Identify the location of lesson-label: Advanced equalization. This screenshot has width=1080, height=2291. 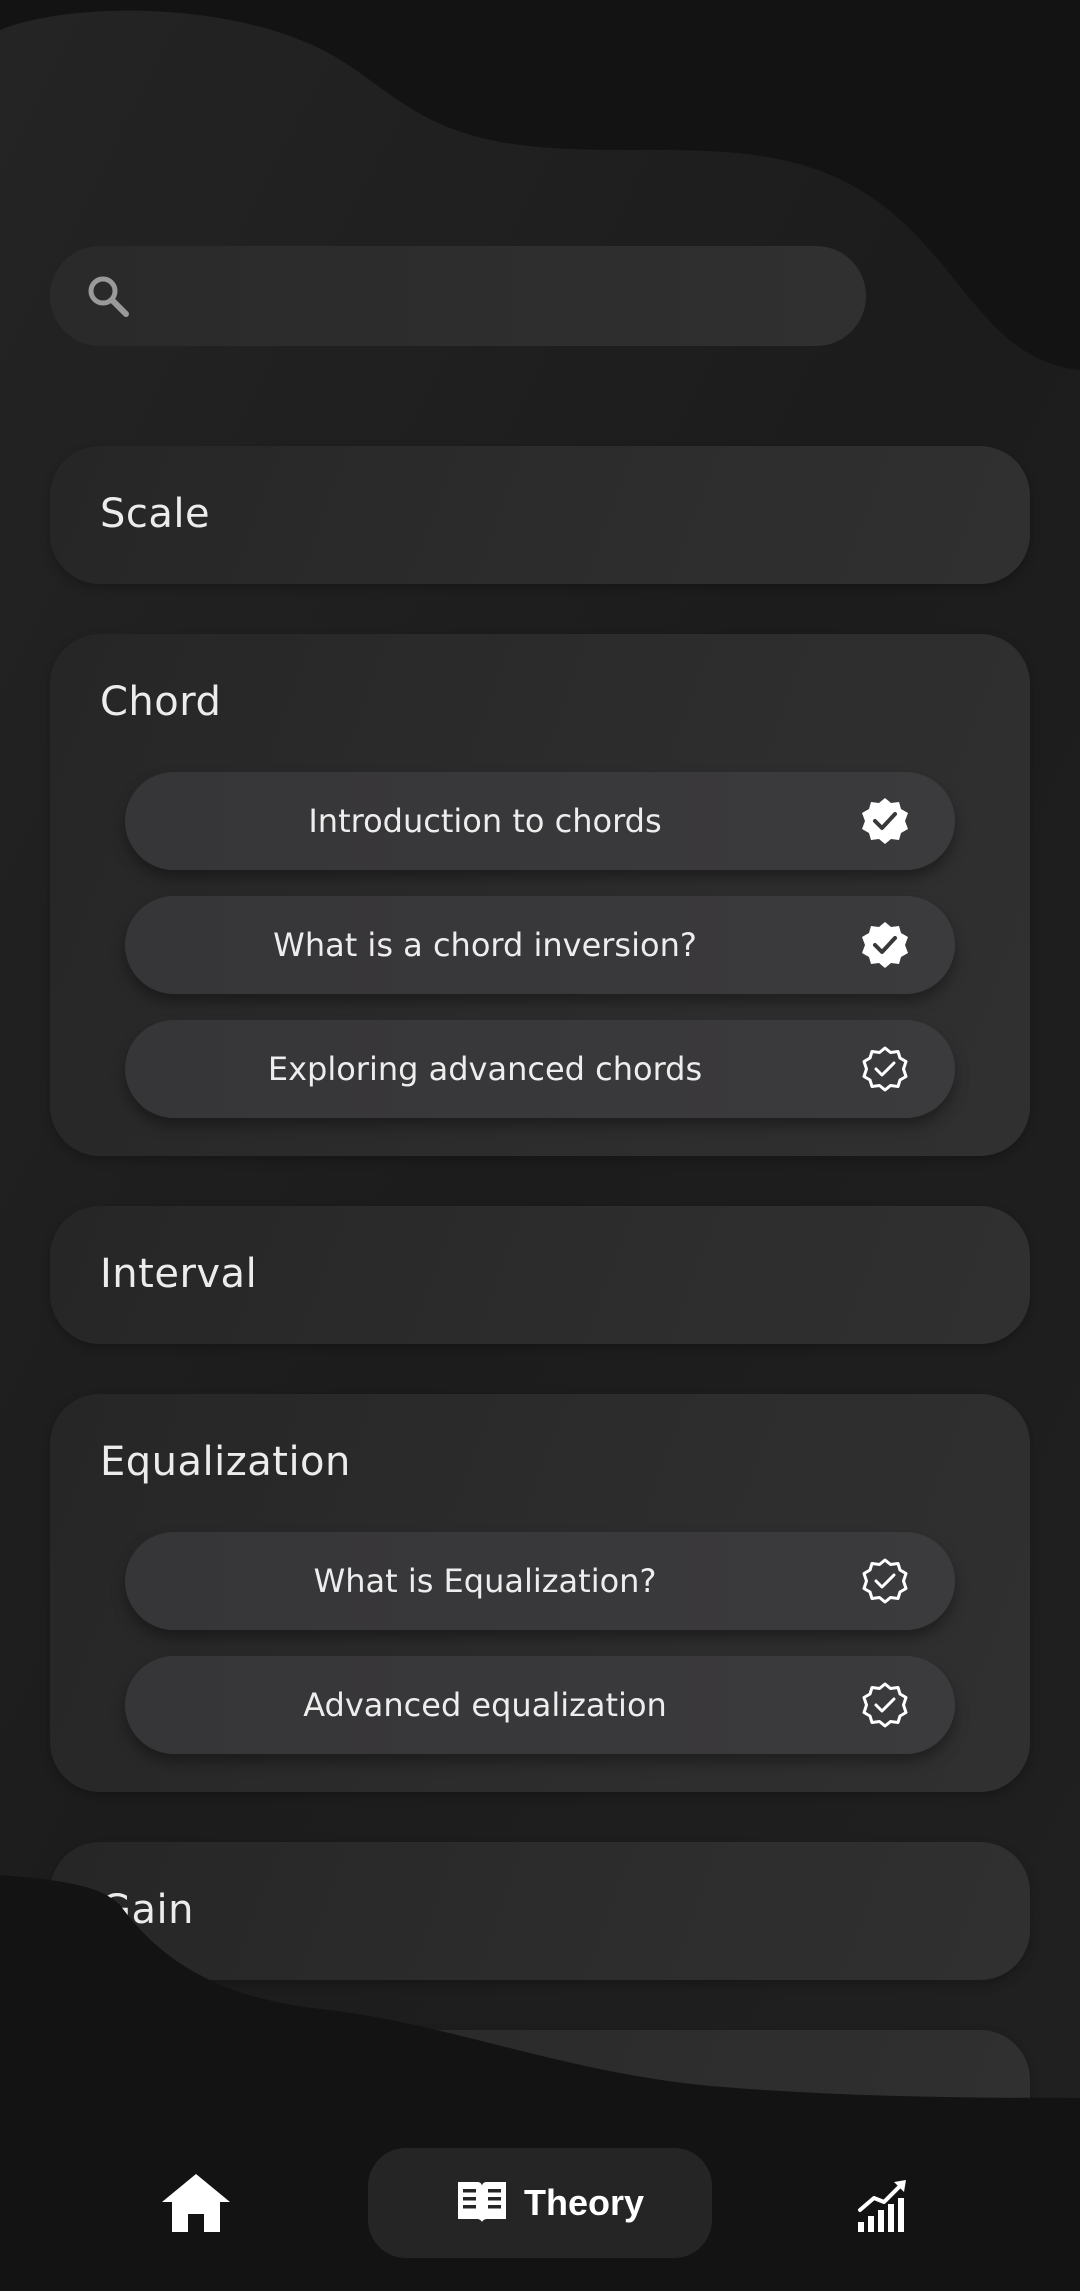
(485, 1705).